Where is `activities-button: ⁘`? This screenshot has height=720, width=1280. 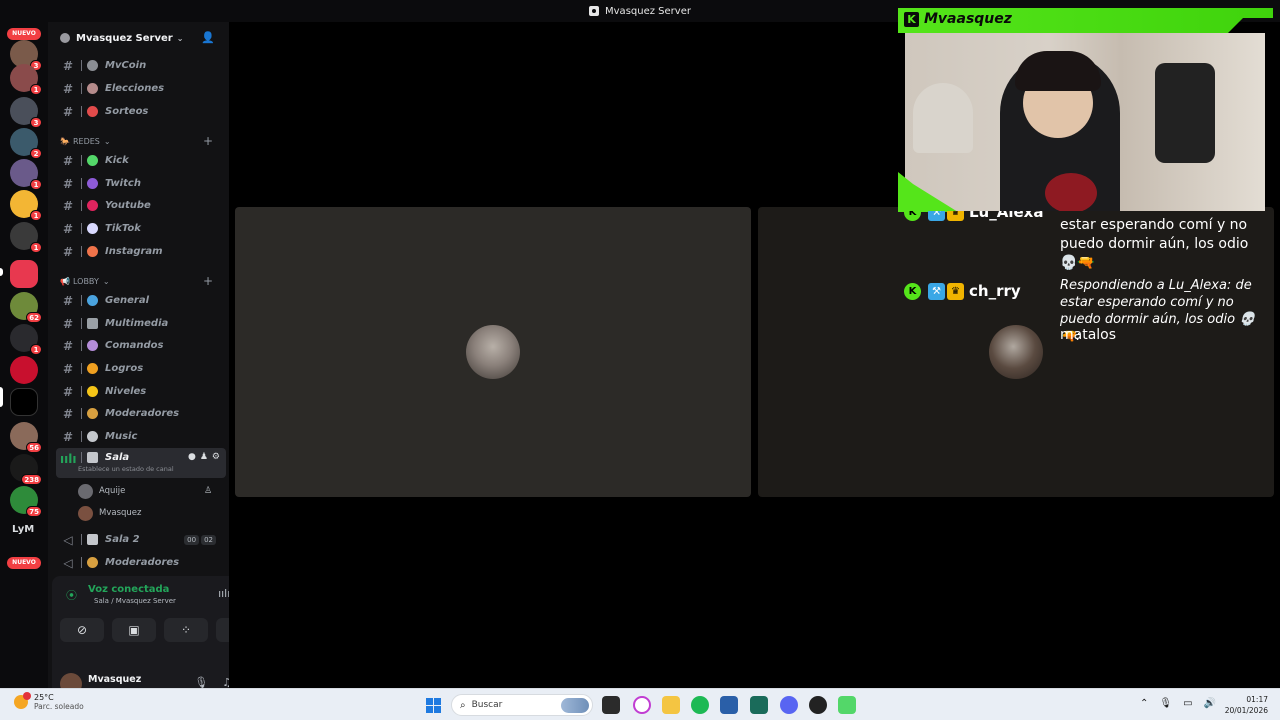
activities-button: ⁘ is located at coordinates (186, 630).